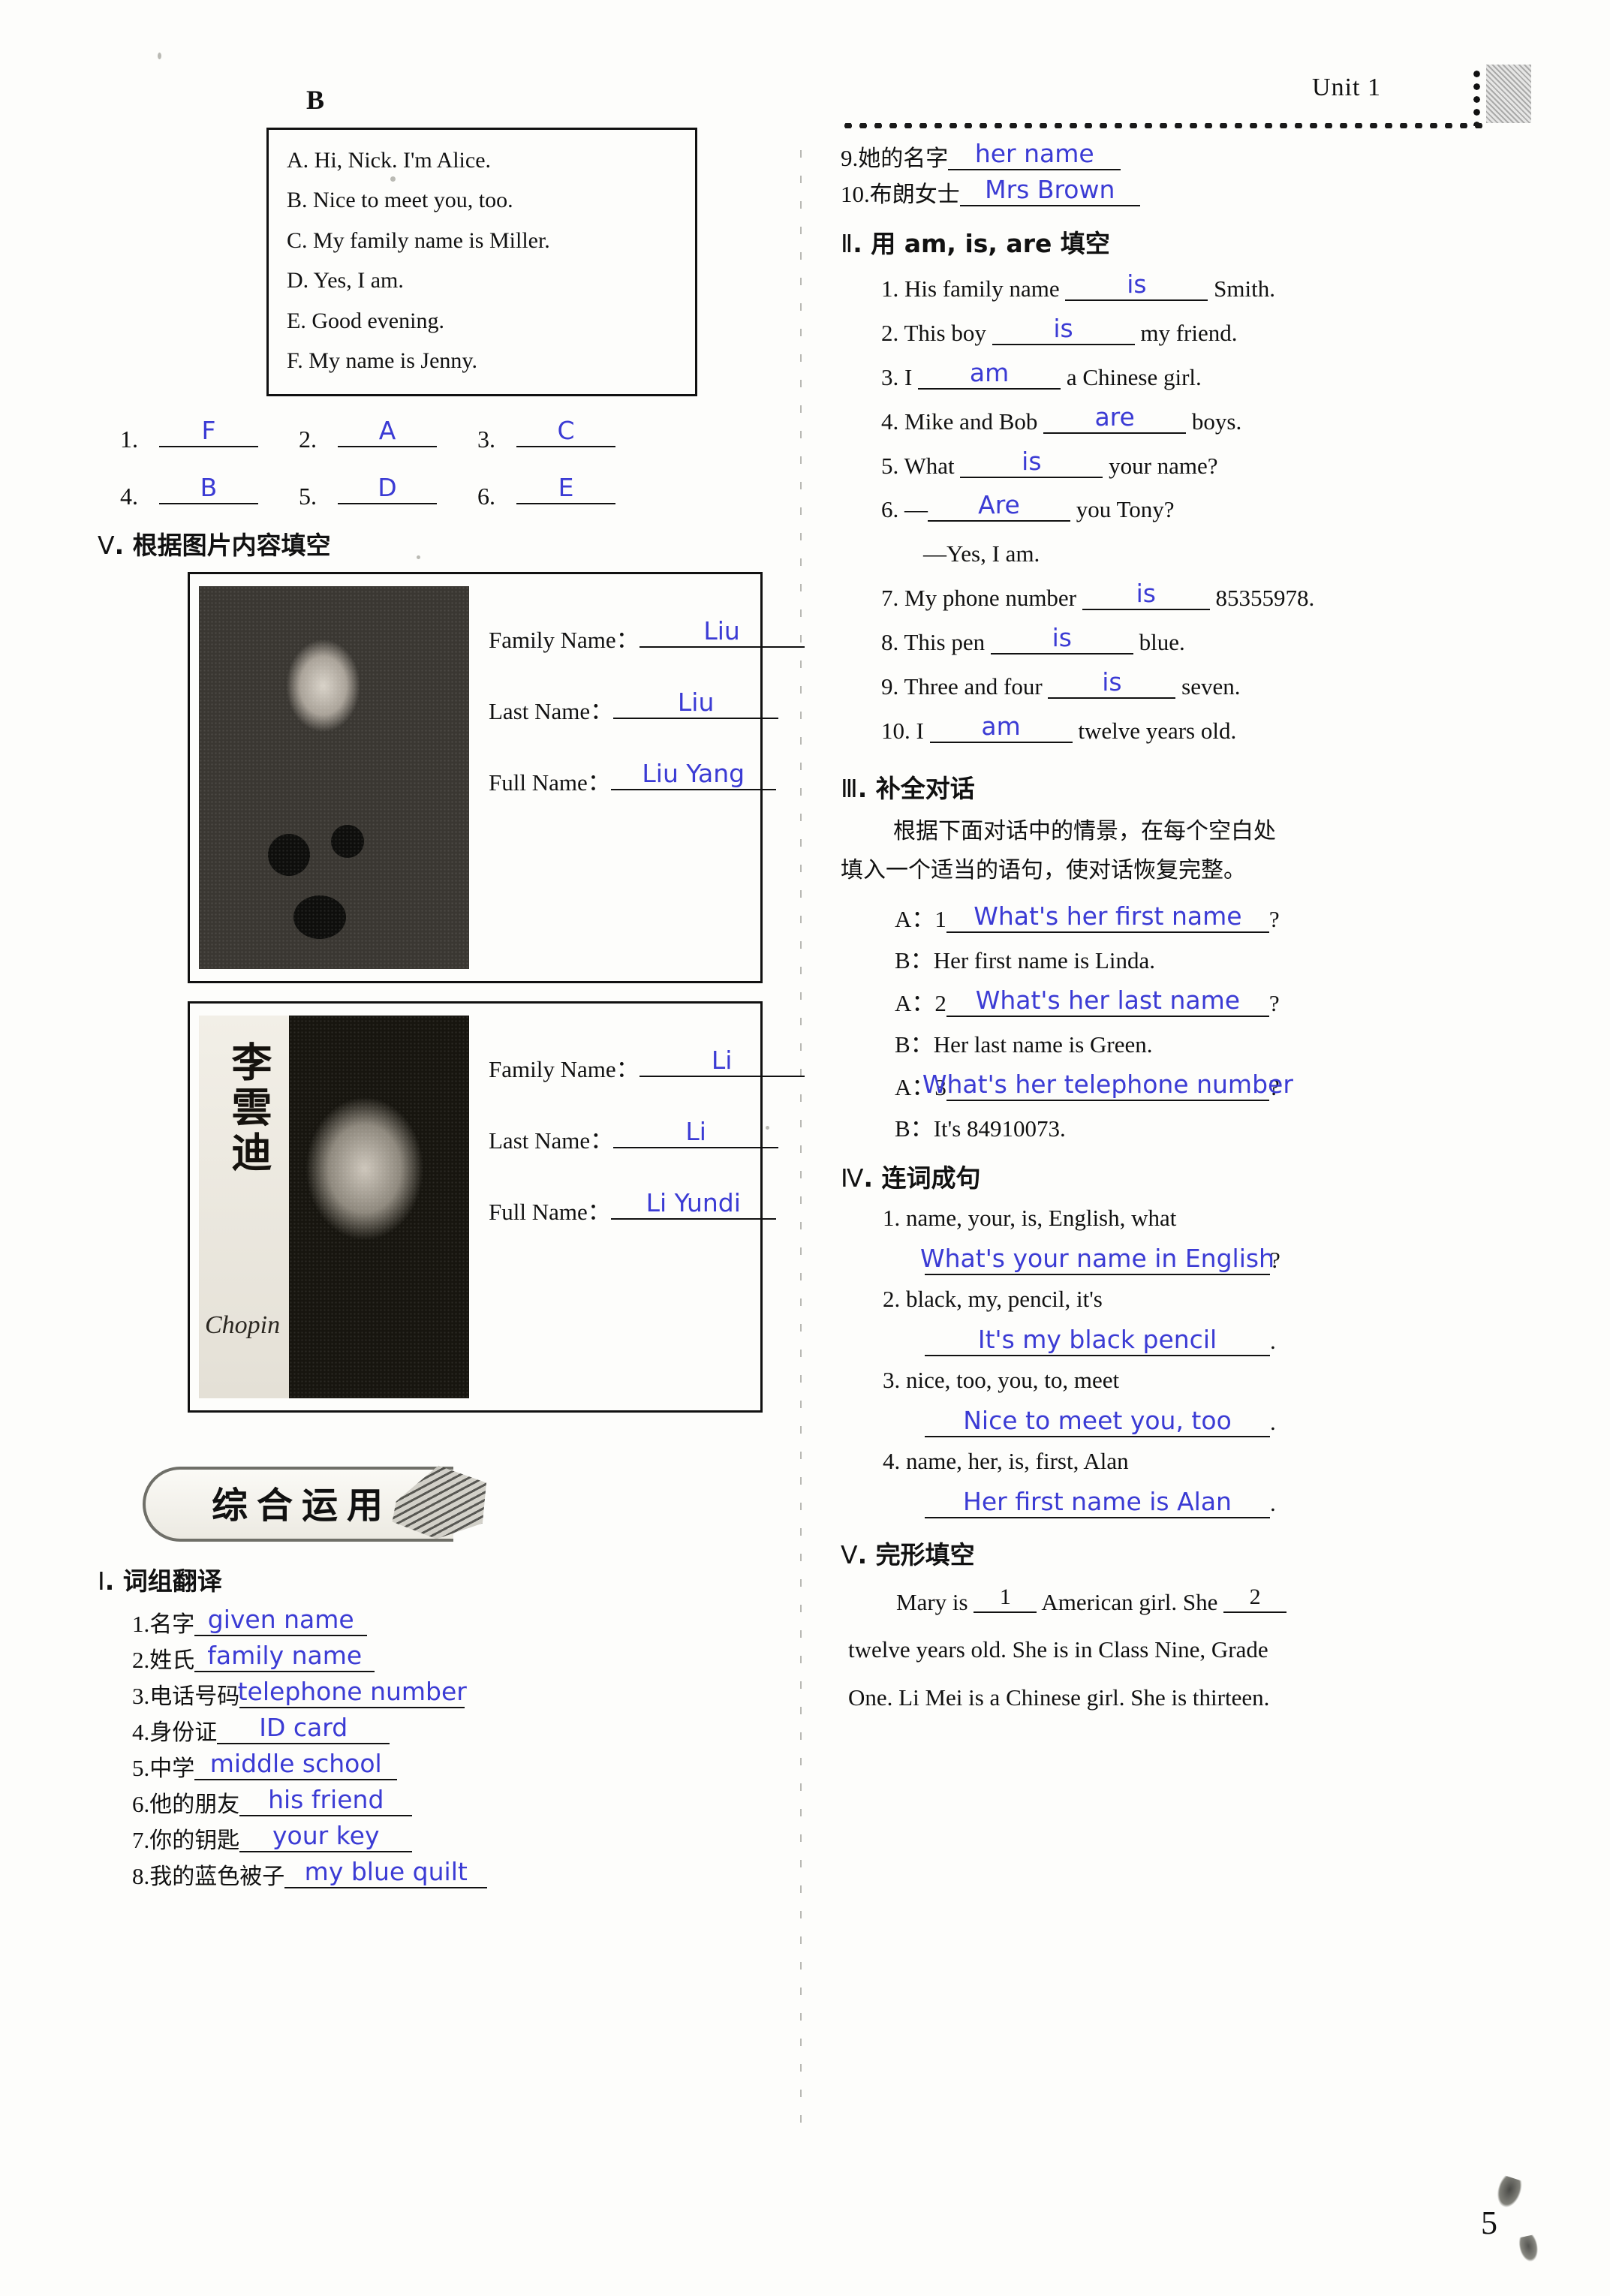  I want to click on answer-blank: B, so click(208, 489).